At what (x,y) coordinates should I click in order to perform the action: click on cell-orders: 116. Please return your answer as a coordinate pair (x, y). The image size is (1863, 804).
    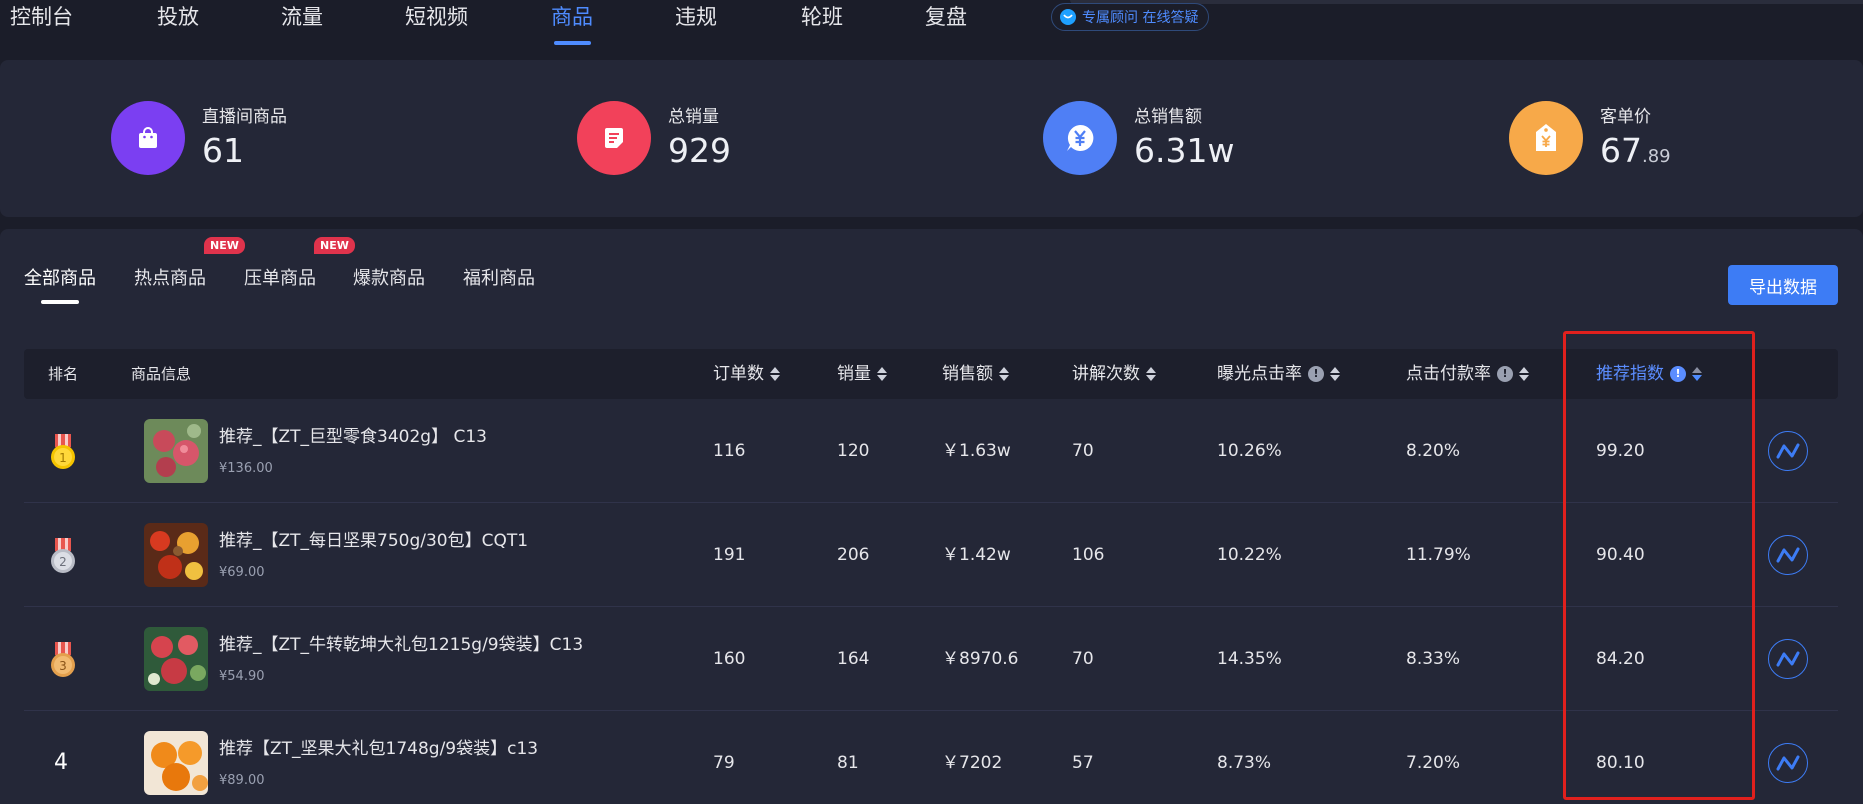
    Looking at the image, I should click on (729, 451).